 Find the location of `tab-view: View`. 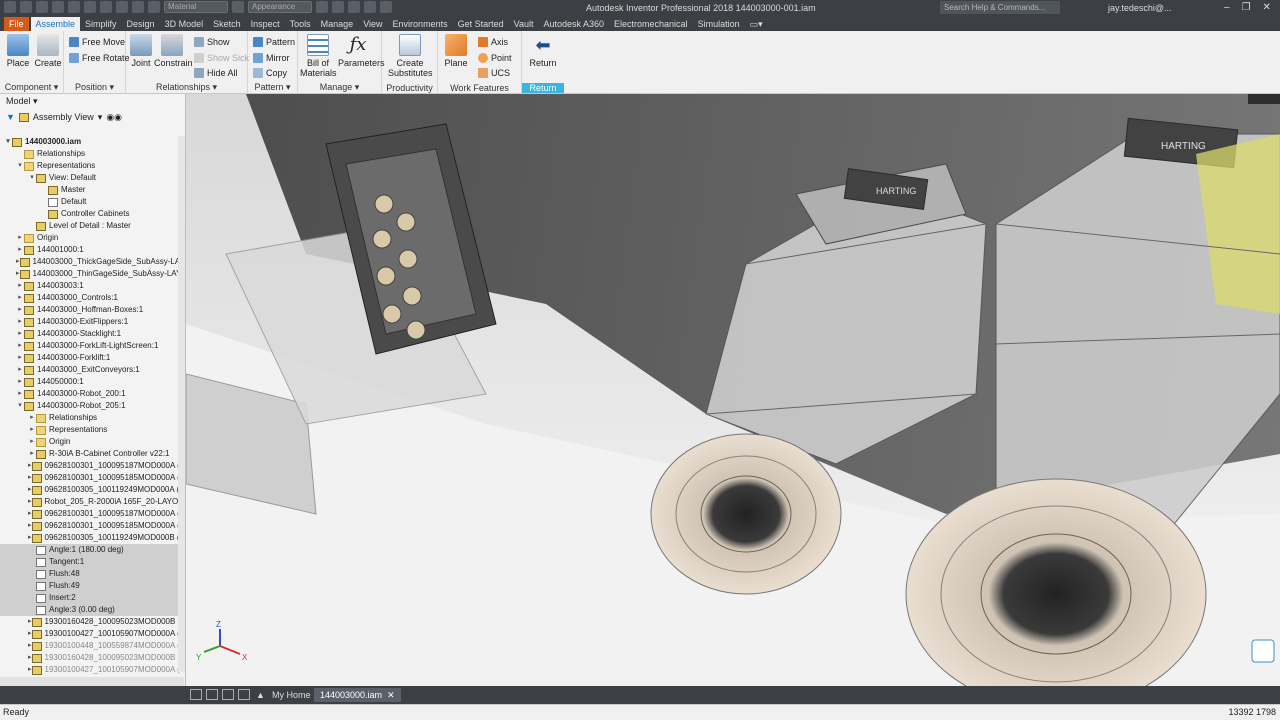

tab-view: View is located at coordinates (372, 24).